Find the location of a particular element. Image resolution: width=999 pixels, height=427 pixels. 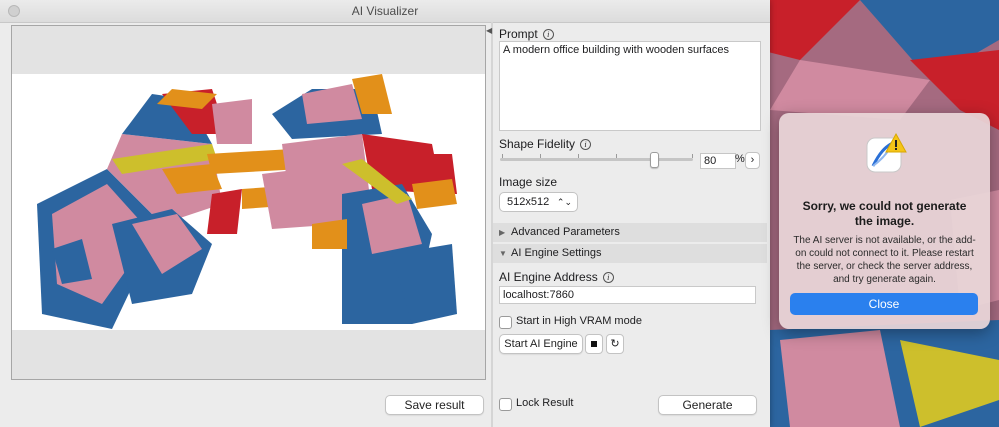

chevron-updown-icon: ⌃⌄ is located at coordinates (564, 202).